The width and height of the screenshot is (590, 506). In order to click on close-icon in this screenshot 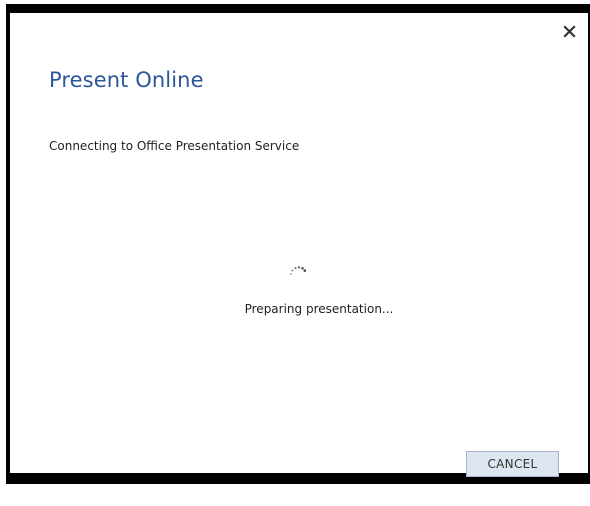, I will do `click(569, 31)`.